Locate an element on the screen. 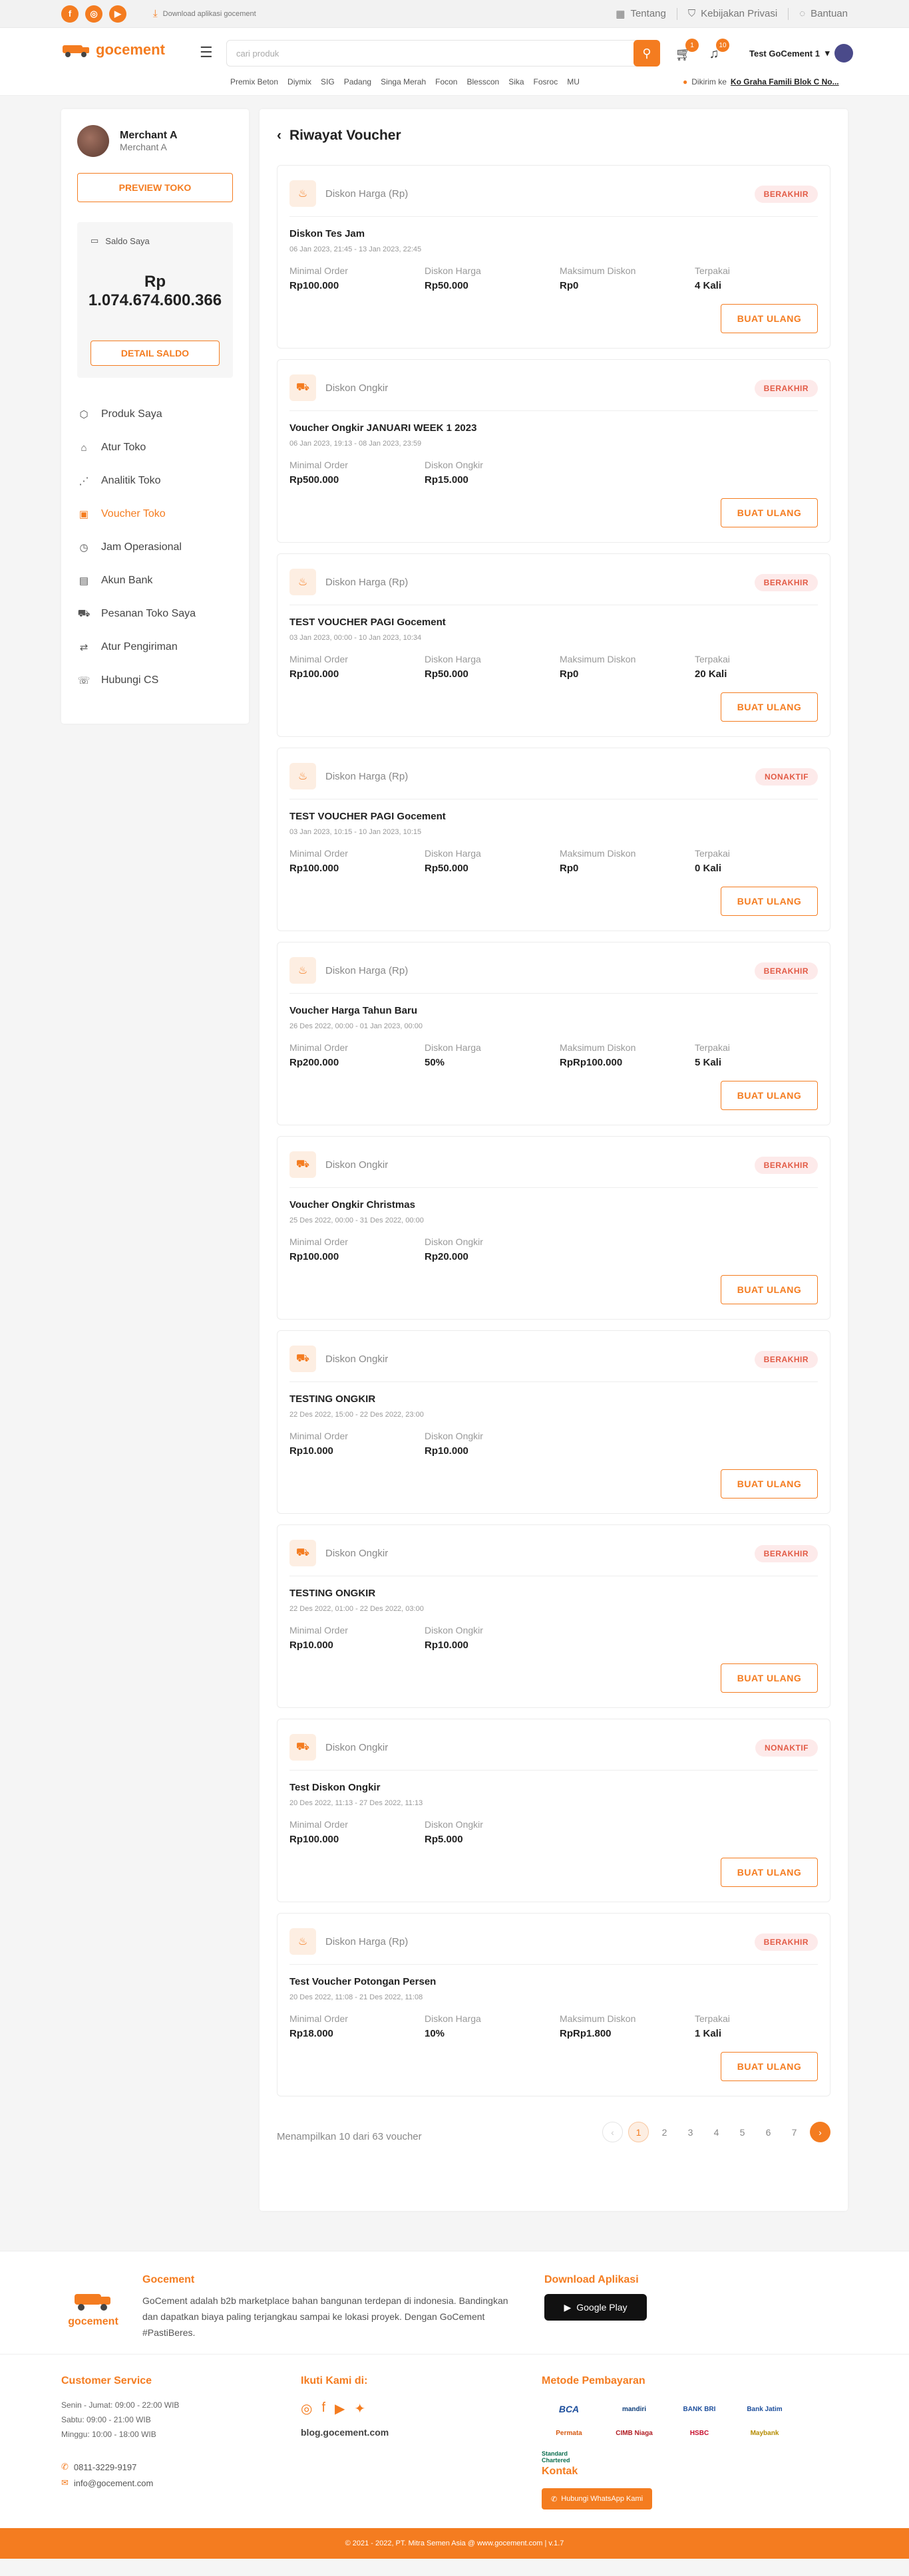 Image resolution: width=909 pixels, height=2576 pixels. chart-icon: ⋰ is located at coordinates (84, 481).